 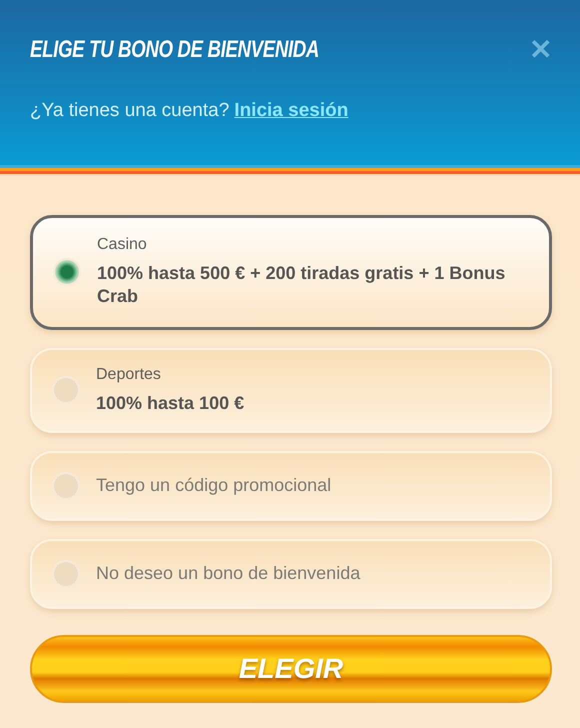 I want to click on account-prompt: ¿Ya tienes una cuenta?, so click(x=130, y=111).